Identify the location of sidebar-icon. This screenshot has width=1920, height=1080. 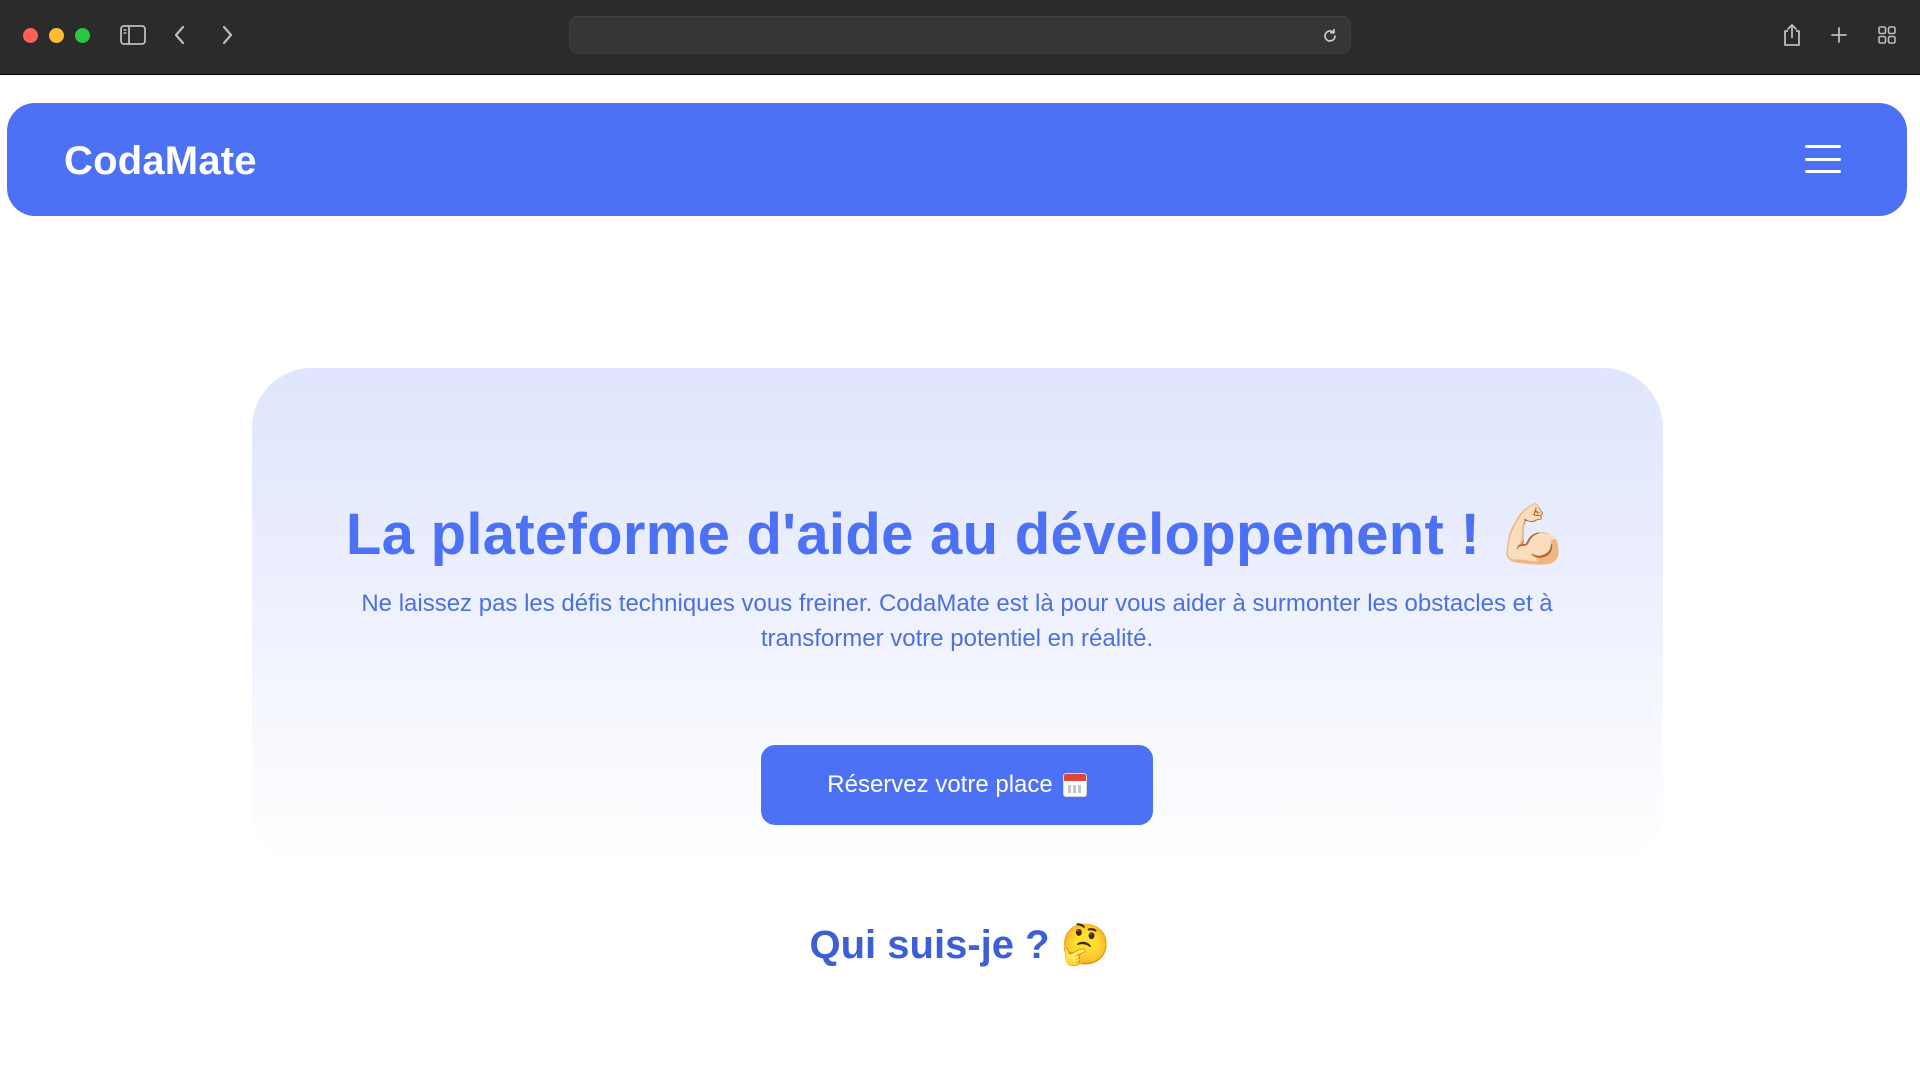
(133, 35).